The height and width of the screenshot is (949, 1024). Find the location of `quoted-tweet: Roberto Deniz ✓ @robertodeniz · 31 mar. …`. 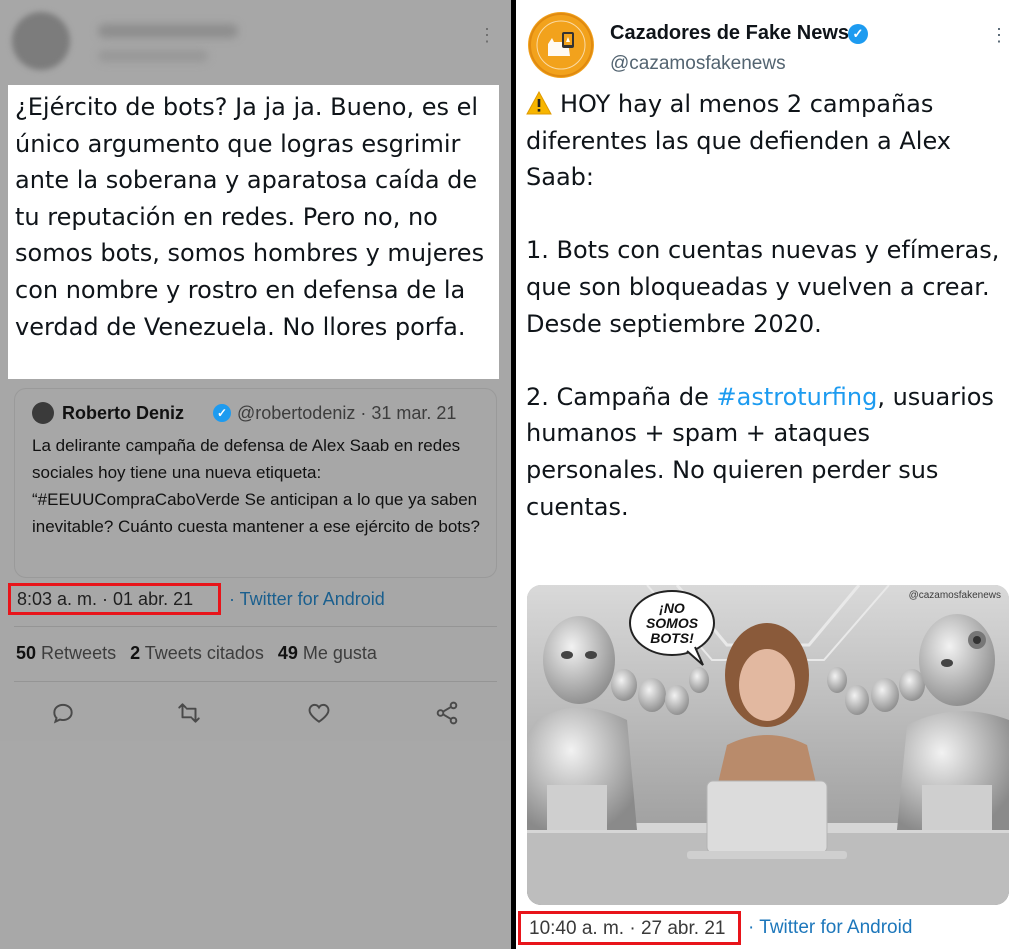

quoted-tweet: Roberto Deniz ✓ @robertodeniz · 31 mar. … is located at coordinates (255, 483).